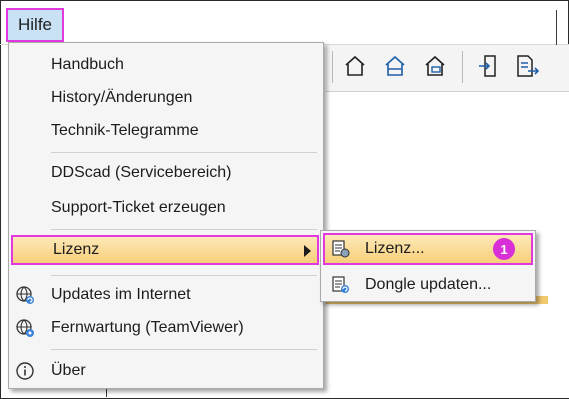 This screenshot has width=569, height=399. Describe the element at coordinates (147, 327) in the screenshot. I see `menu-item-label: Fernwartung (TeamViewer)` at that location.